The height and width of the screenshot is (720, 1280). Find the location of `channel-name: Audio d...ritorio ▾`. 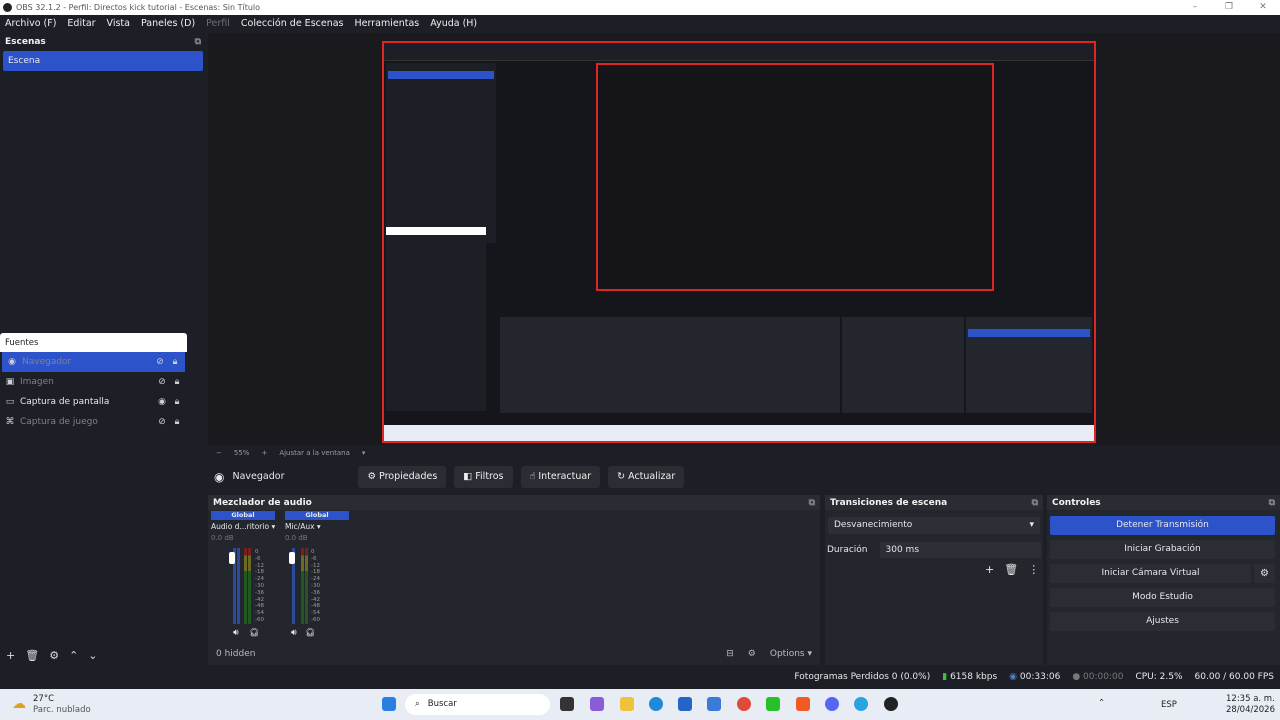

channel-name: Audio d...ritorio ▾ is located at coordinates (243, 526).